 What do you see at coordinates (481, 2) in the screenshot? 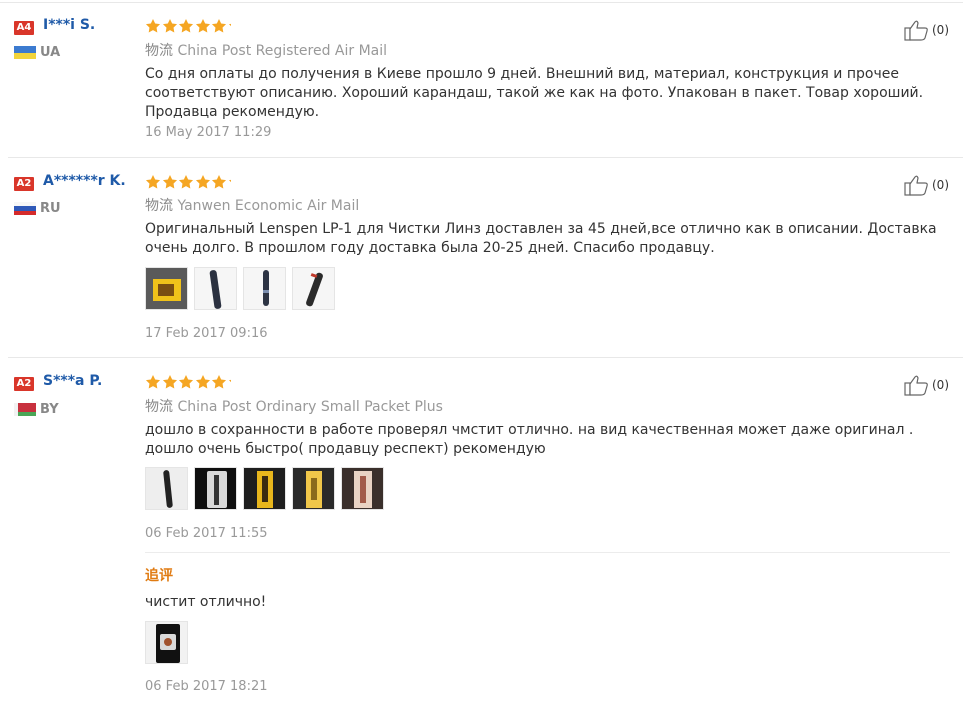
I see `top-divider` at bounding box center [481, 2].